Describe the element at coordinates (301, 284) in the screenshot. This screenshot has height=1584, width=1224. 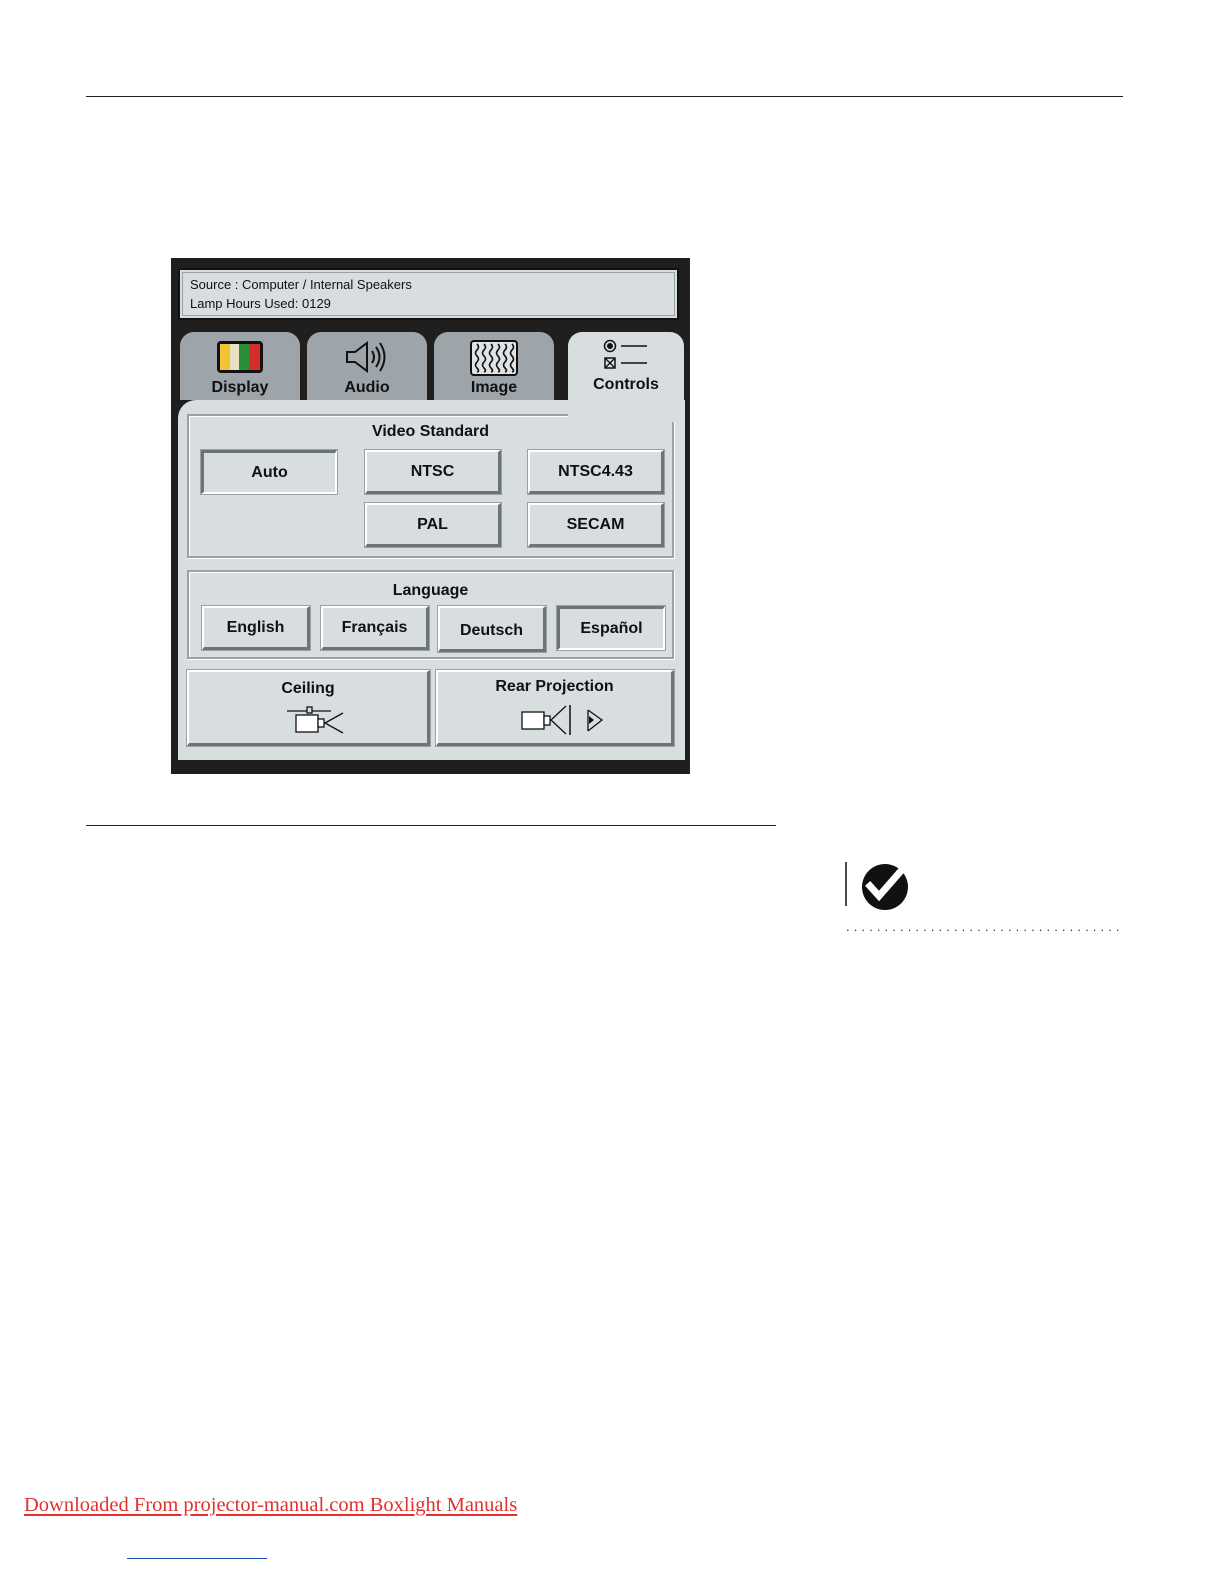
I see `source-line: Source : Computer / Internal Speakers` at that location.